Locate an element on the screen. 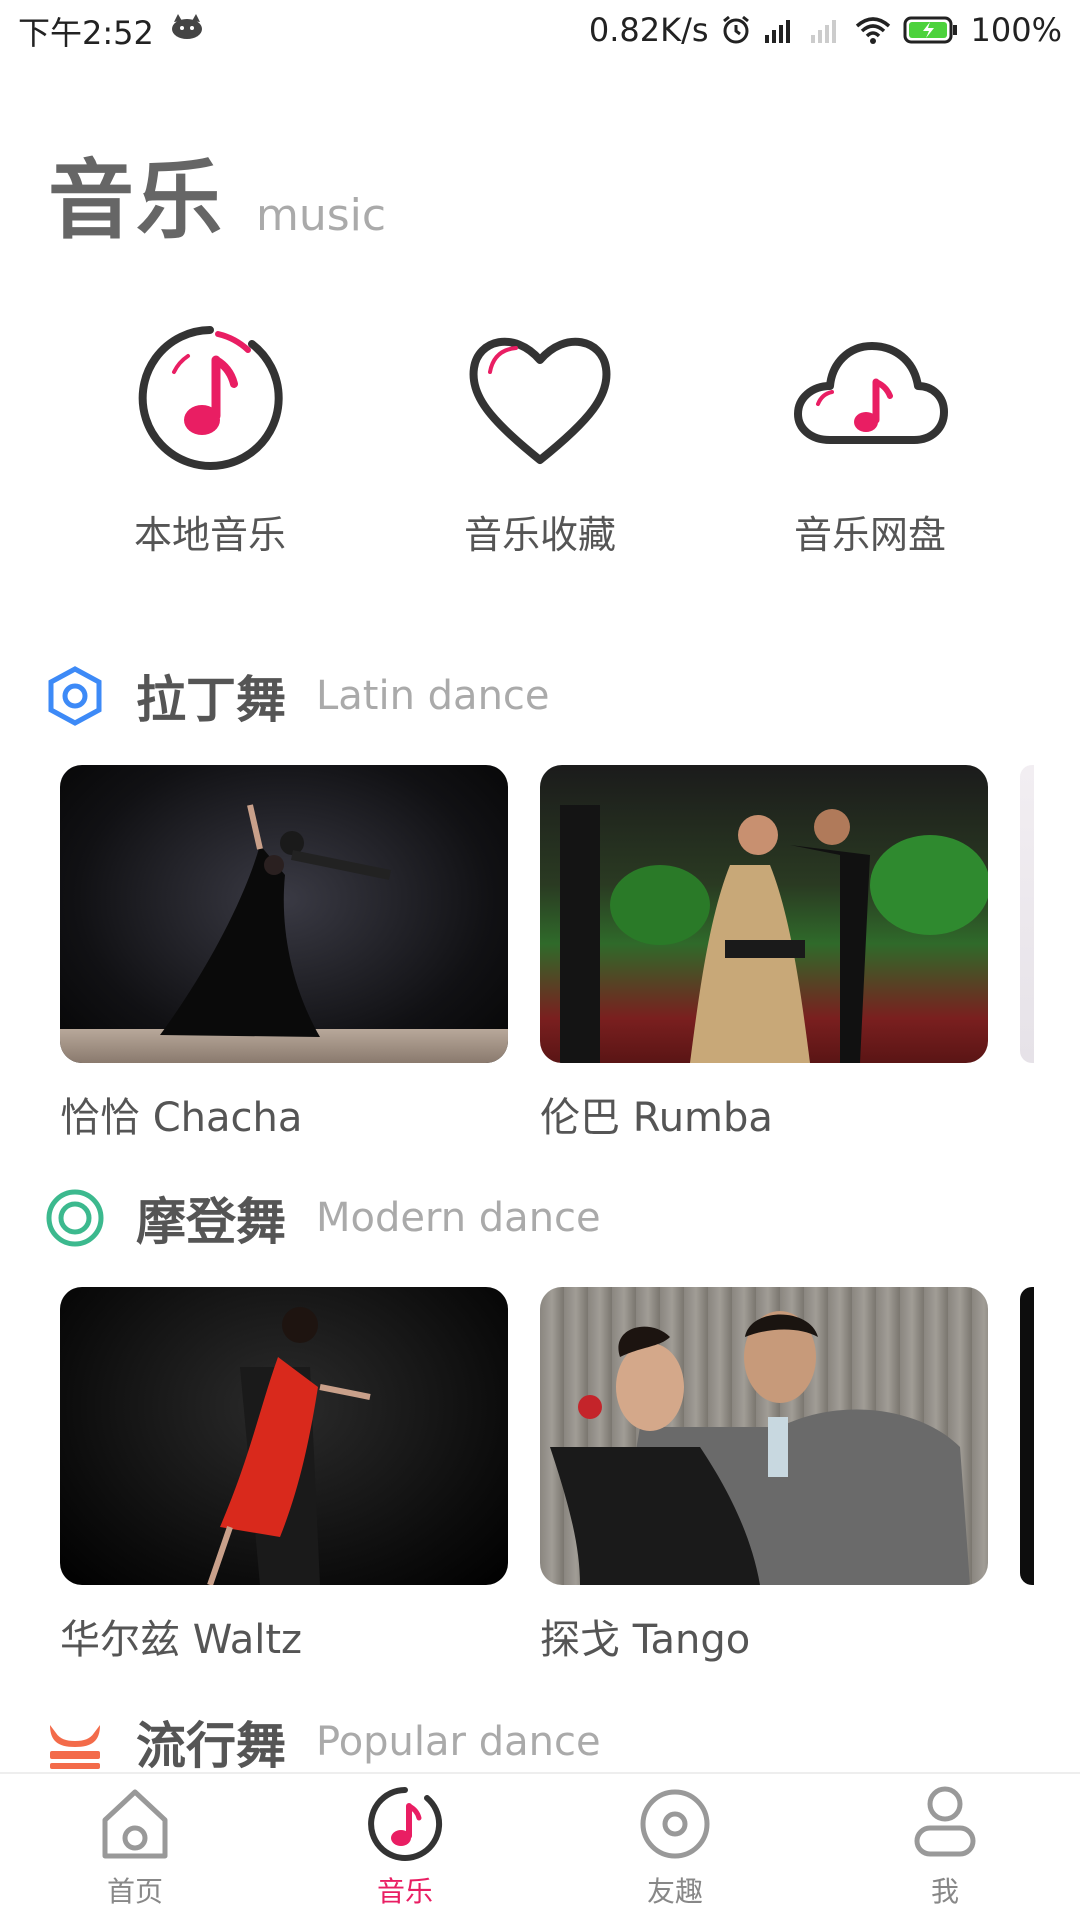  card-caption: 恰恰 Chacha is located at coordinates (181, 1118).